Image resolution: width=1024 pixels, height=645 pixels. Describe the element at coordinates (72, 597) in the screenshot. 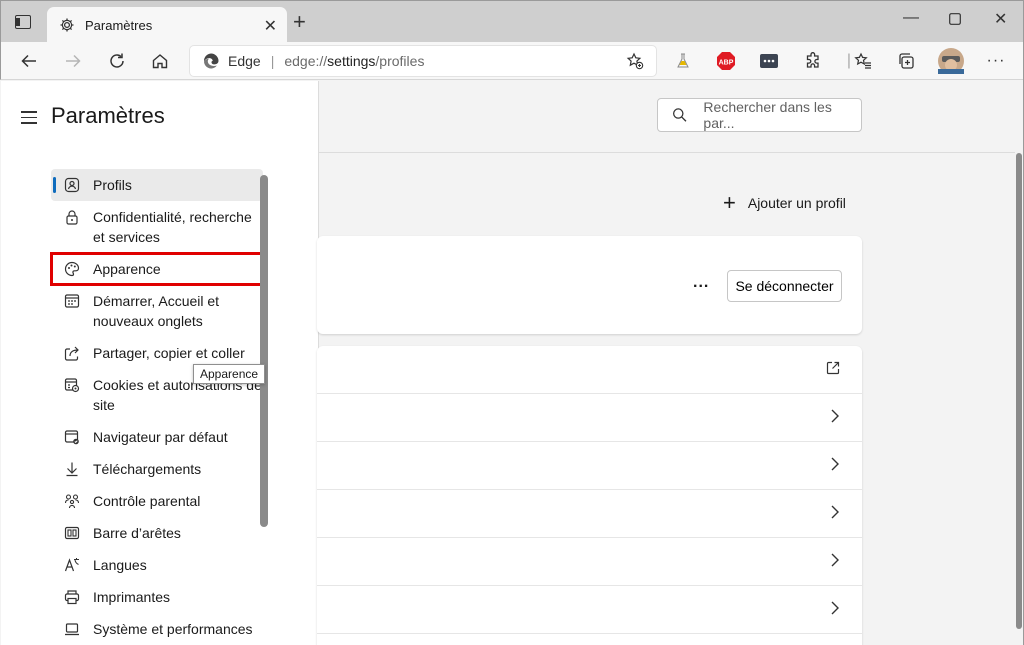

I see `printer-icon` at that location.